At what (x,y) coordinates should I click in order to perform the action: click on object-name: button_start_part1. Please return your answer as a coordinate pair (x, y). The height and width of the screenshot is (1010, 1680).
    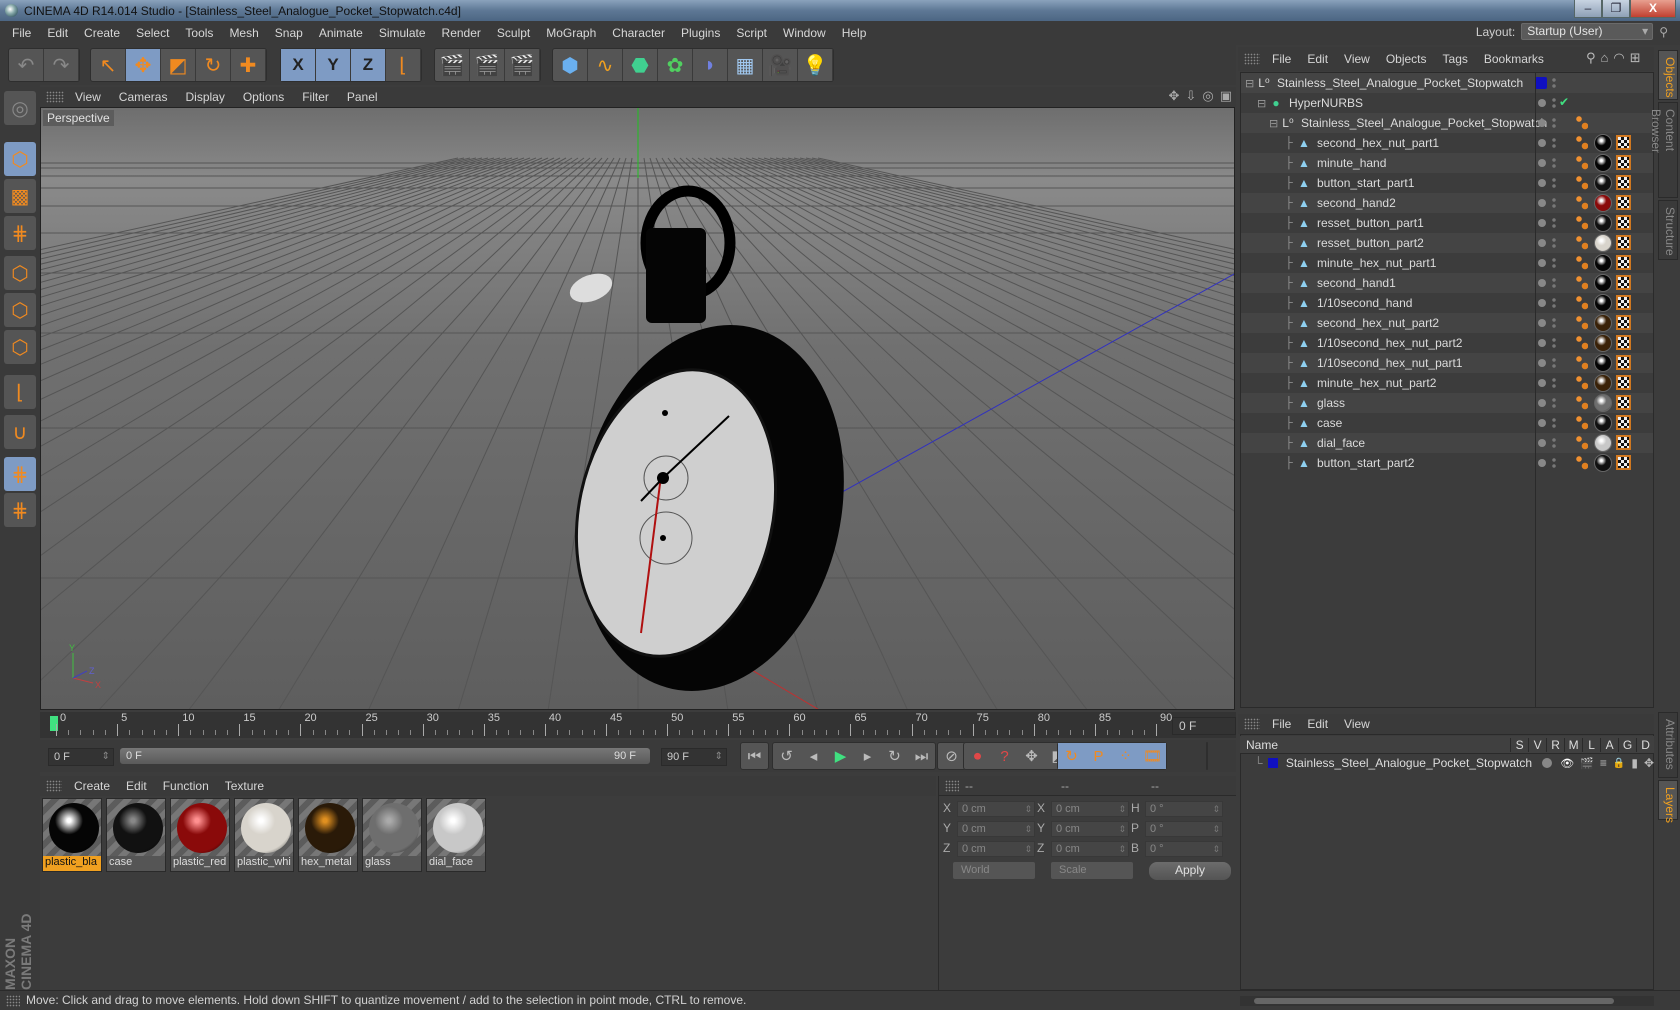
    Looking at the image, I should click on (1365, 183).